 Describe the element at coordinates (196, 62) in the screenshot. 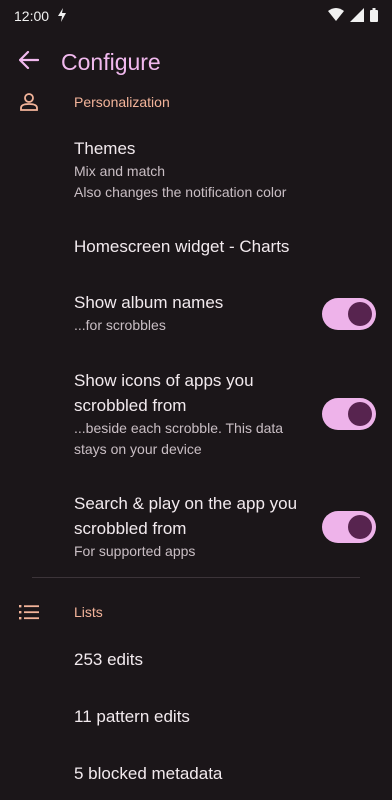

I see `app-bar: Configure` at that location.